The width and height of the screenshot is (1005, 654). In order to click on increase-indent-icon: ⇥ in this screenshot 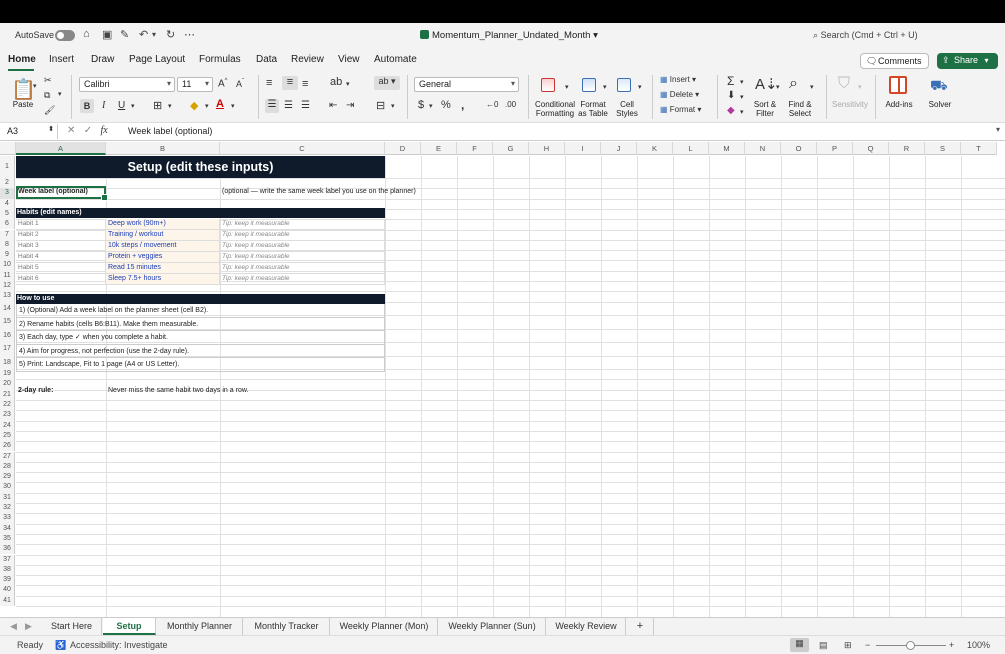, I will do `click(350, 105)`.